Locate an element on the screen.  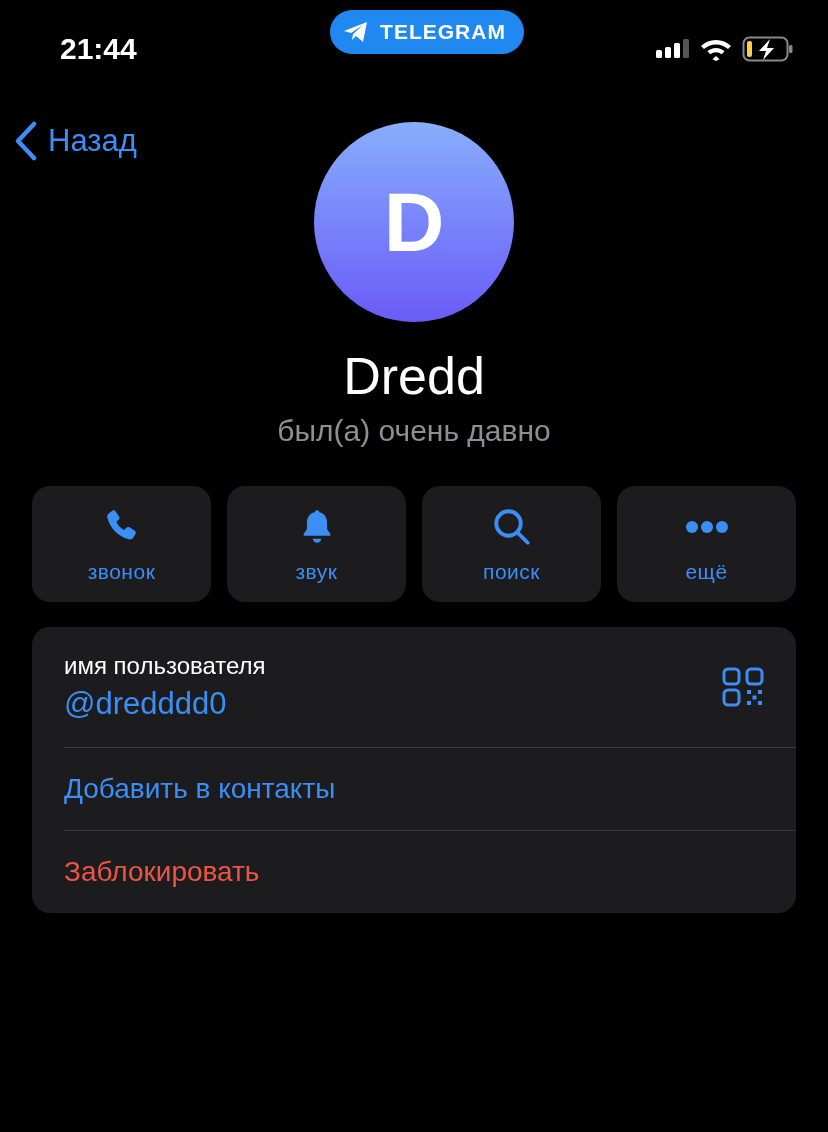
action-button: поиск is located at coordinates (511, 544).